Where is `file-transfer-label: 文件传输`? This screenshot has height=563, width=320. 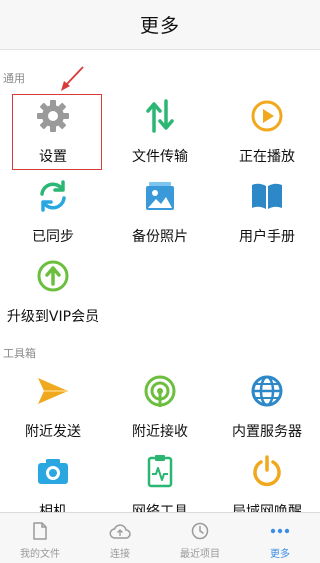 file-transfer-label: 文件传输 is located at coordinates (160, 157).